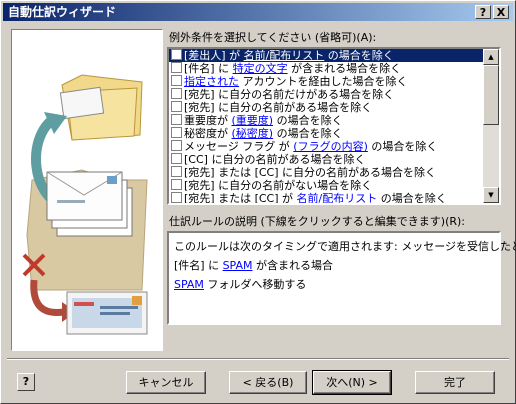 The width and height of the screenshot is (516, 404). I want to click on exception-row: 秘密度が (秘密度) の場合を除く, so click(326, 133).